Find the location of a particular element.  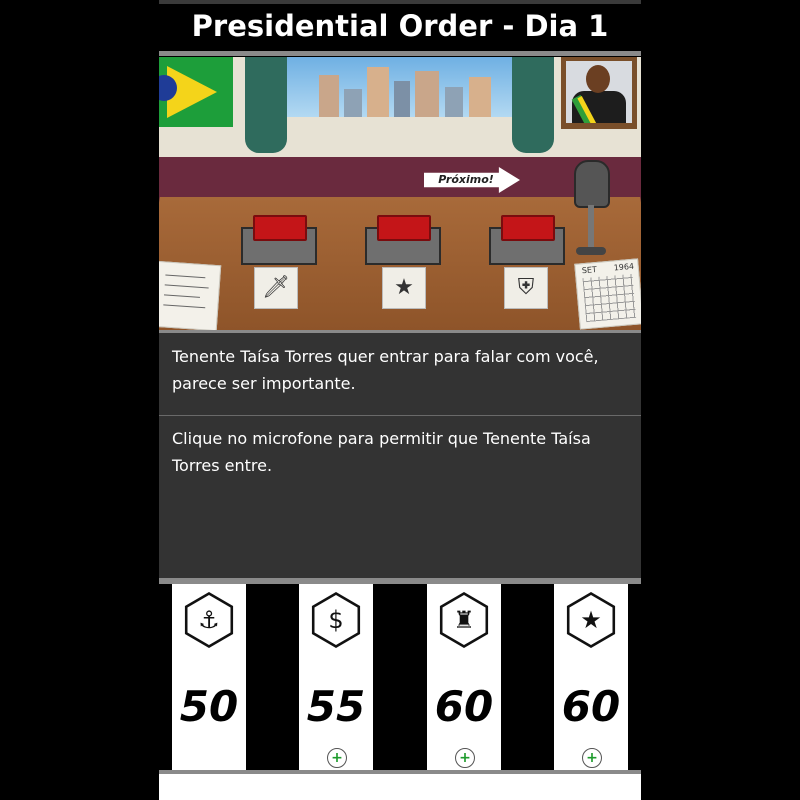

calendar-year: 1964 is located at coordinates (624, 267).